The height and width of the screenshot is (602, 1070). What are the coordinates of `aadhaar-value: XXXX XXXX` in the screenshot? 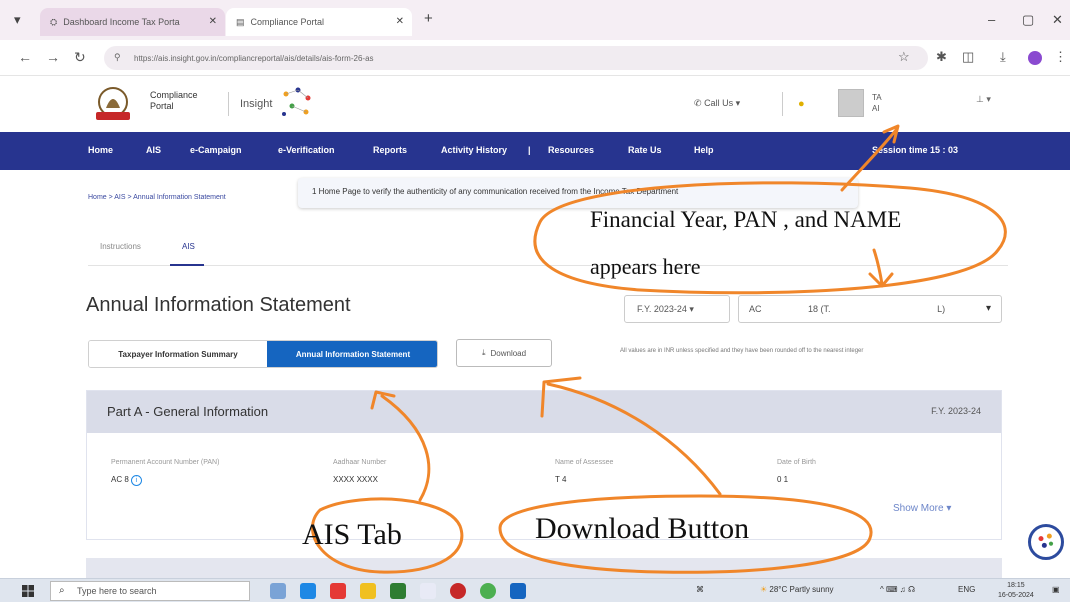 It's located at (355, 479).